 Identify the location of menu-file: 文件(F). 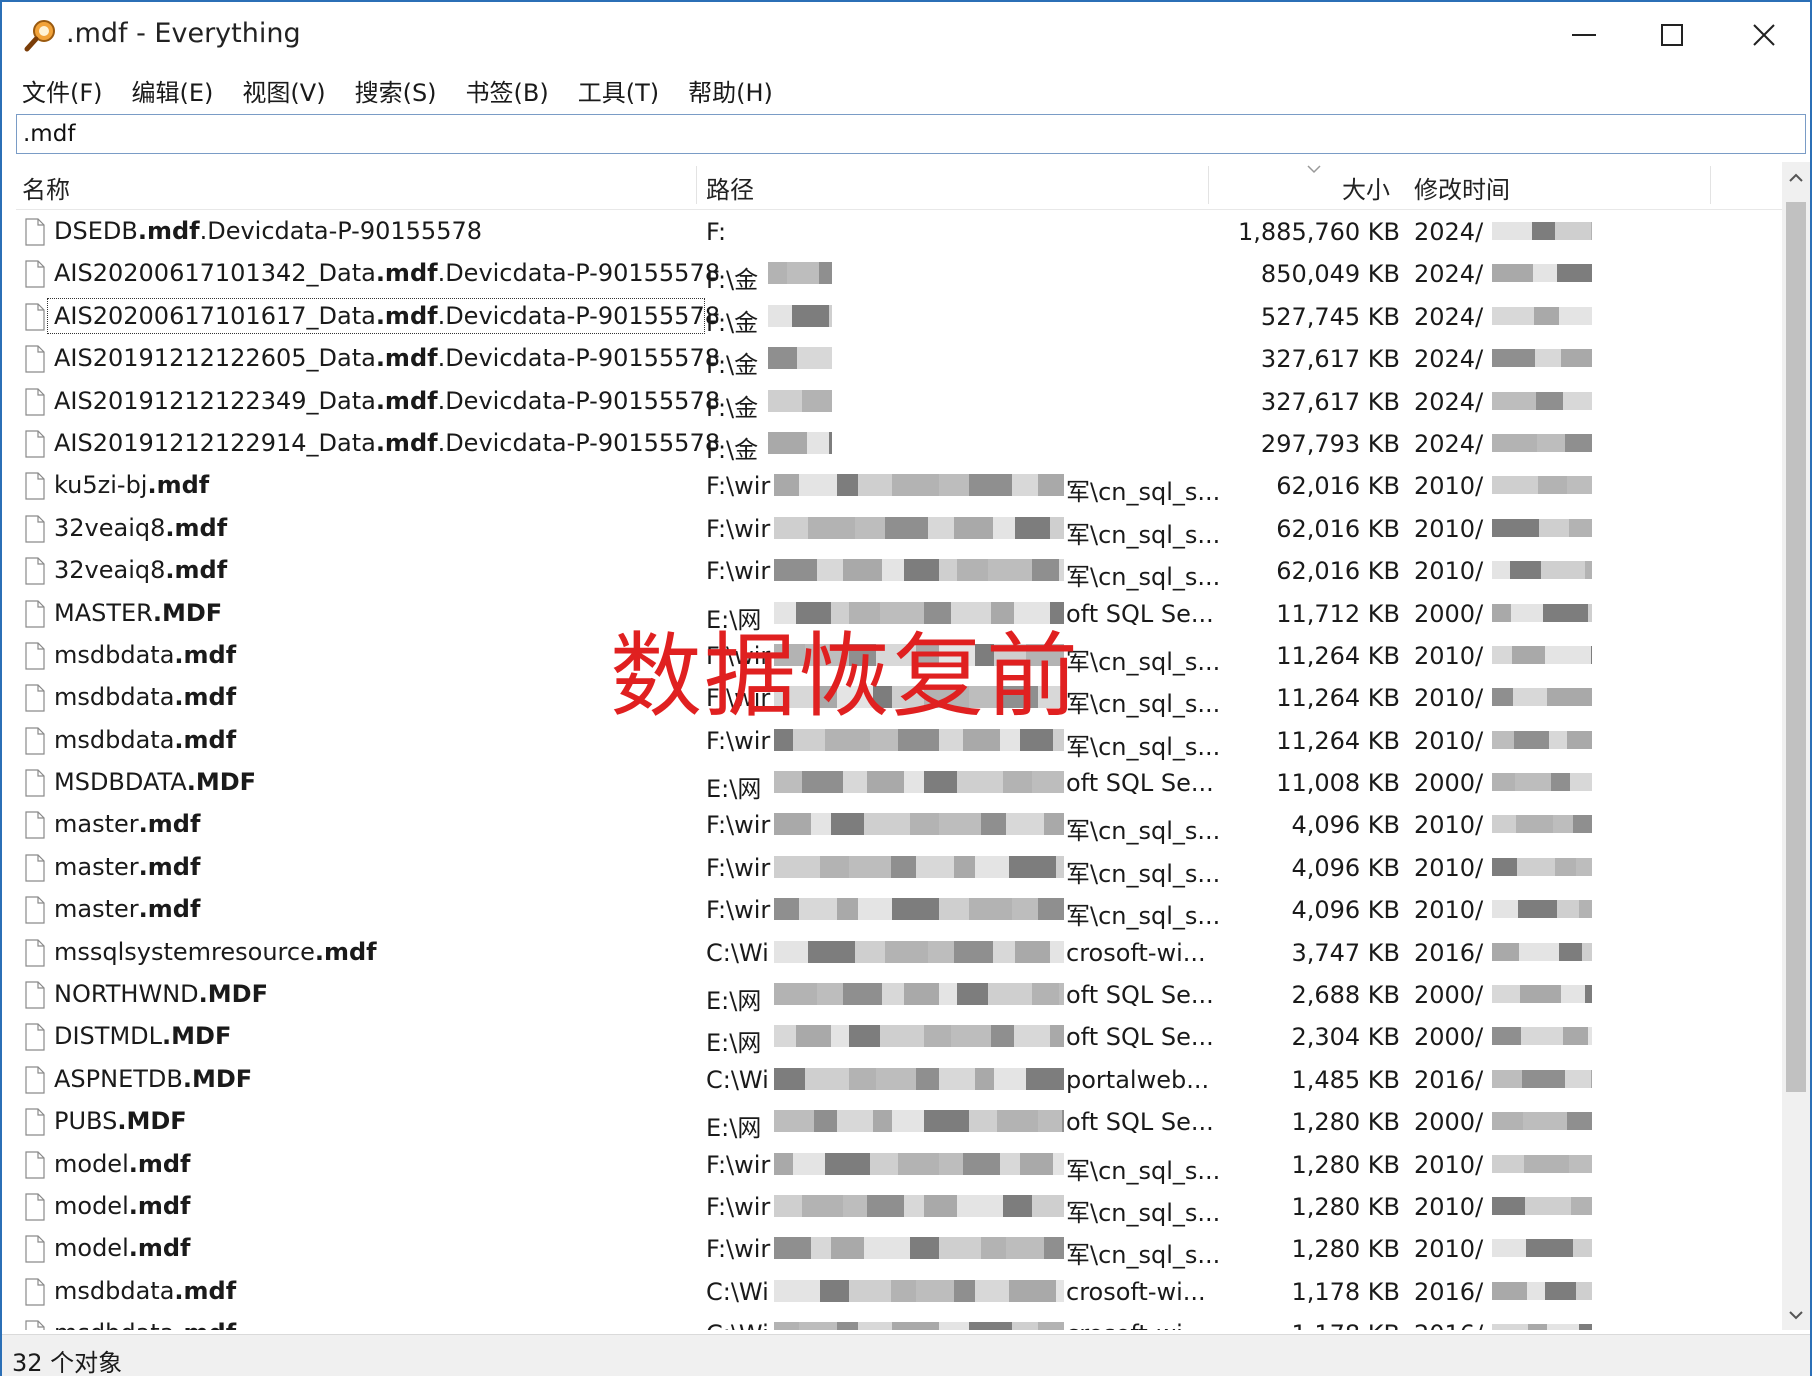
(62, 90).